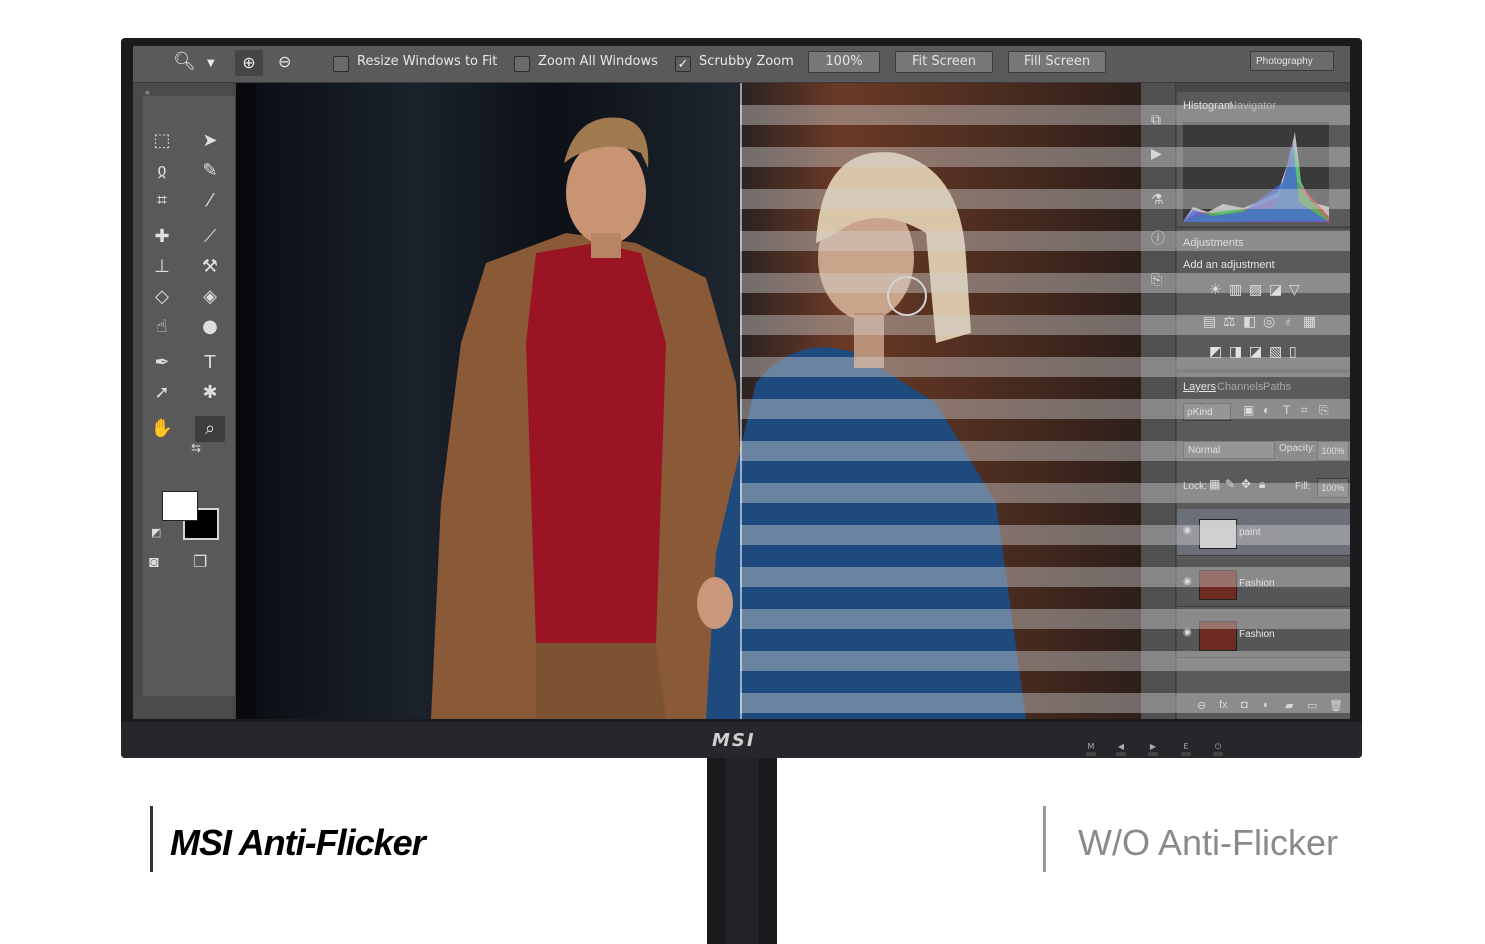  I want to click on chevron-down-icon: ▼, so click(211, 63).